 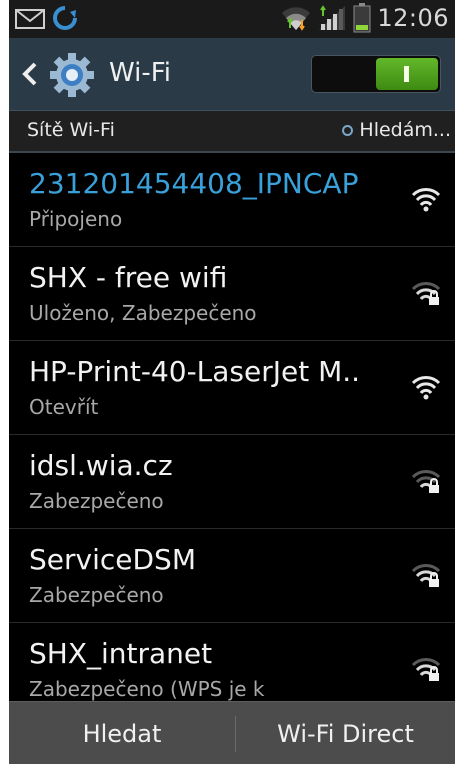 I want to click on back-chevron-icon, so click(x=30, y=74).